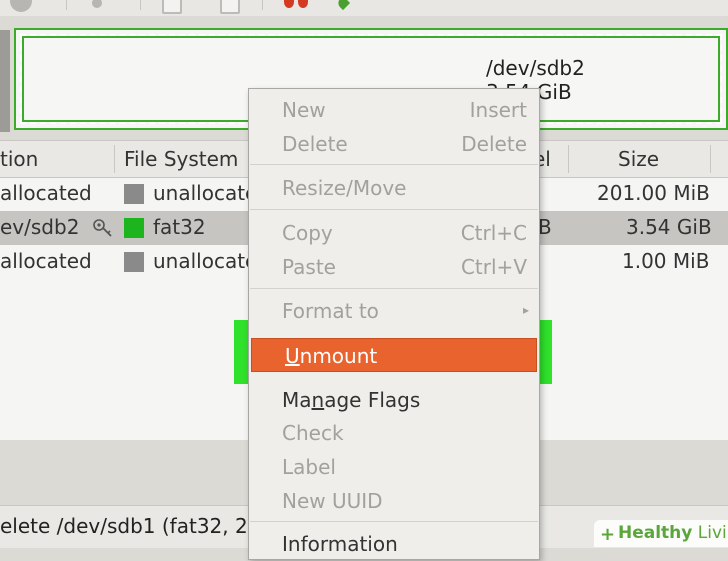  Describe the element at coordinates (525, 310) in the screenshot. I see `submenu-arrow-icon: ▸` at that location.